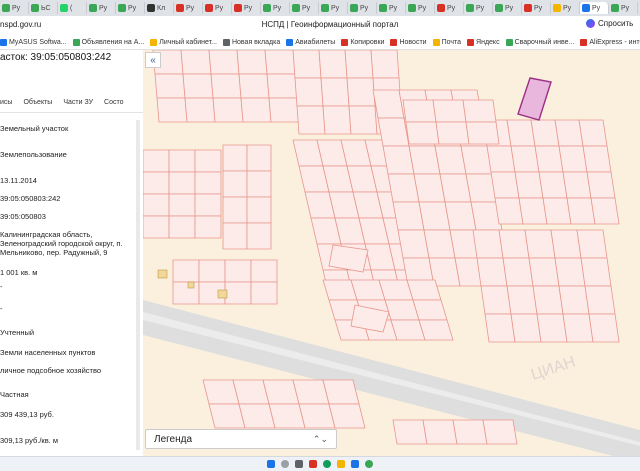  What do you see at coordinates (138, 285) in the screenshot?
I see `panel-scrollbar` at bounding box center [138, 285].